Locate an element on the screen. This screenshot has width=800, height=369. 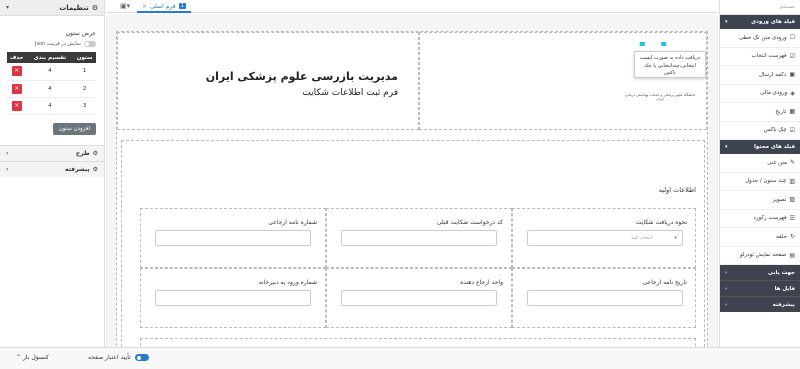
referring-unit-input is located at coordinates (419, 298).